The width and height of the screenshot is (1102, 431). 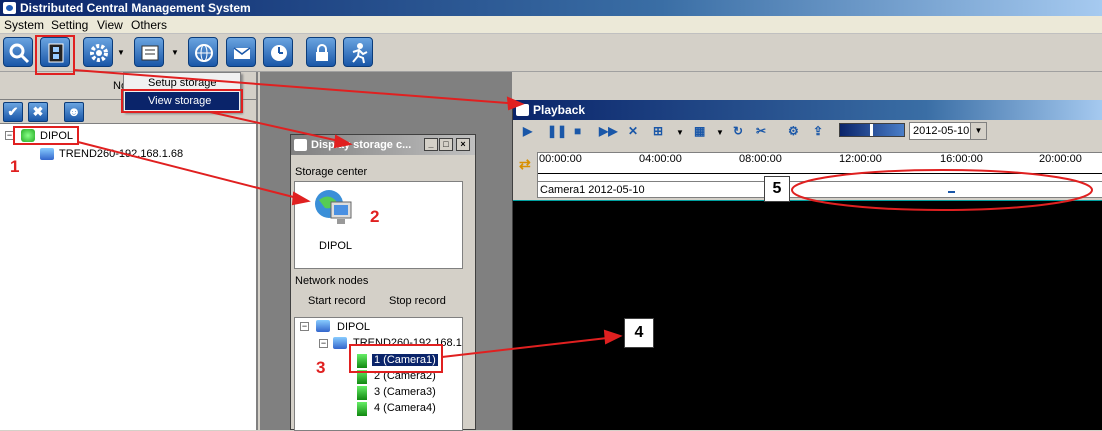 I want to click on annotation-label-1: 1, so click(x=15, y=166).